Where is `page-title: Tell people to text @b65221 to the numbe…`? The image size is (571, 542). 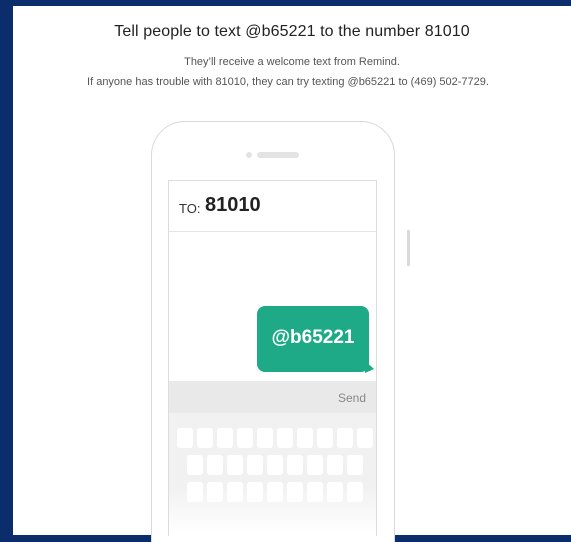
page-title: Tell people to text @b65221 to the numbe… is located at coordinates (292, 31).